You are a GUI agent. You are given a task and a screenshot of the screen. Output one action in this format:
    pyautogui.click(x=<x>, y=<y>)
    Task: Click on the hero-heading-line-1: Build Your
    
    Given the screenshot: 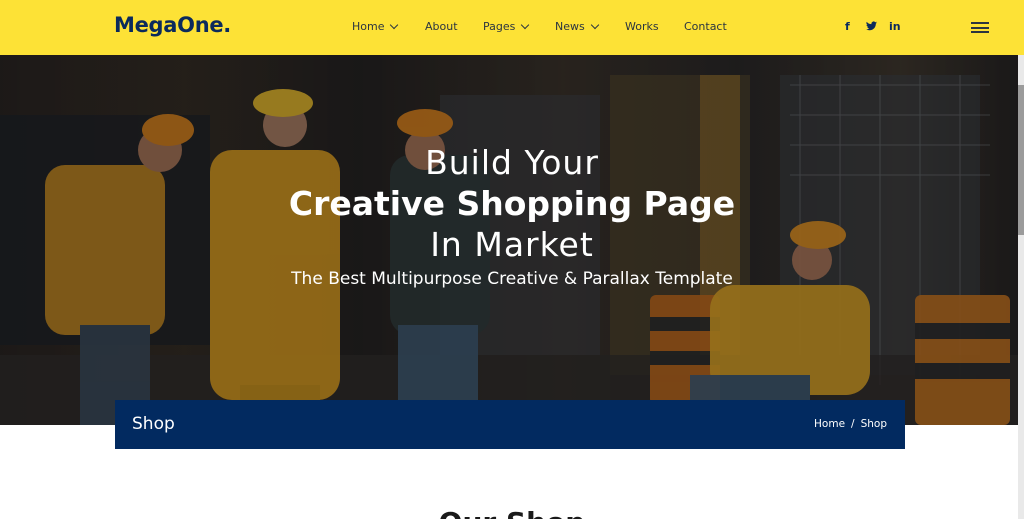 What is the action you would take?
    pyautogui.click(x=512, y=162)
    